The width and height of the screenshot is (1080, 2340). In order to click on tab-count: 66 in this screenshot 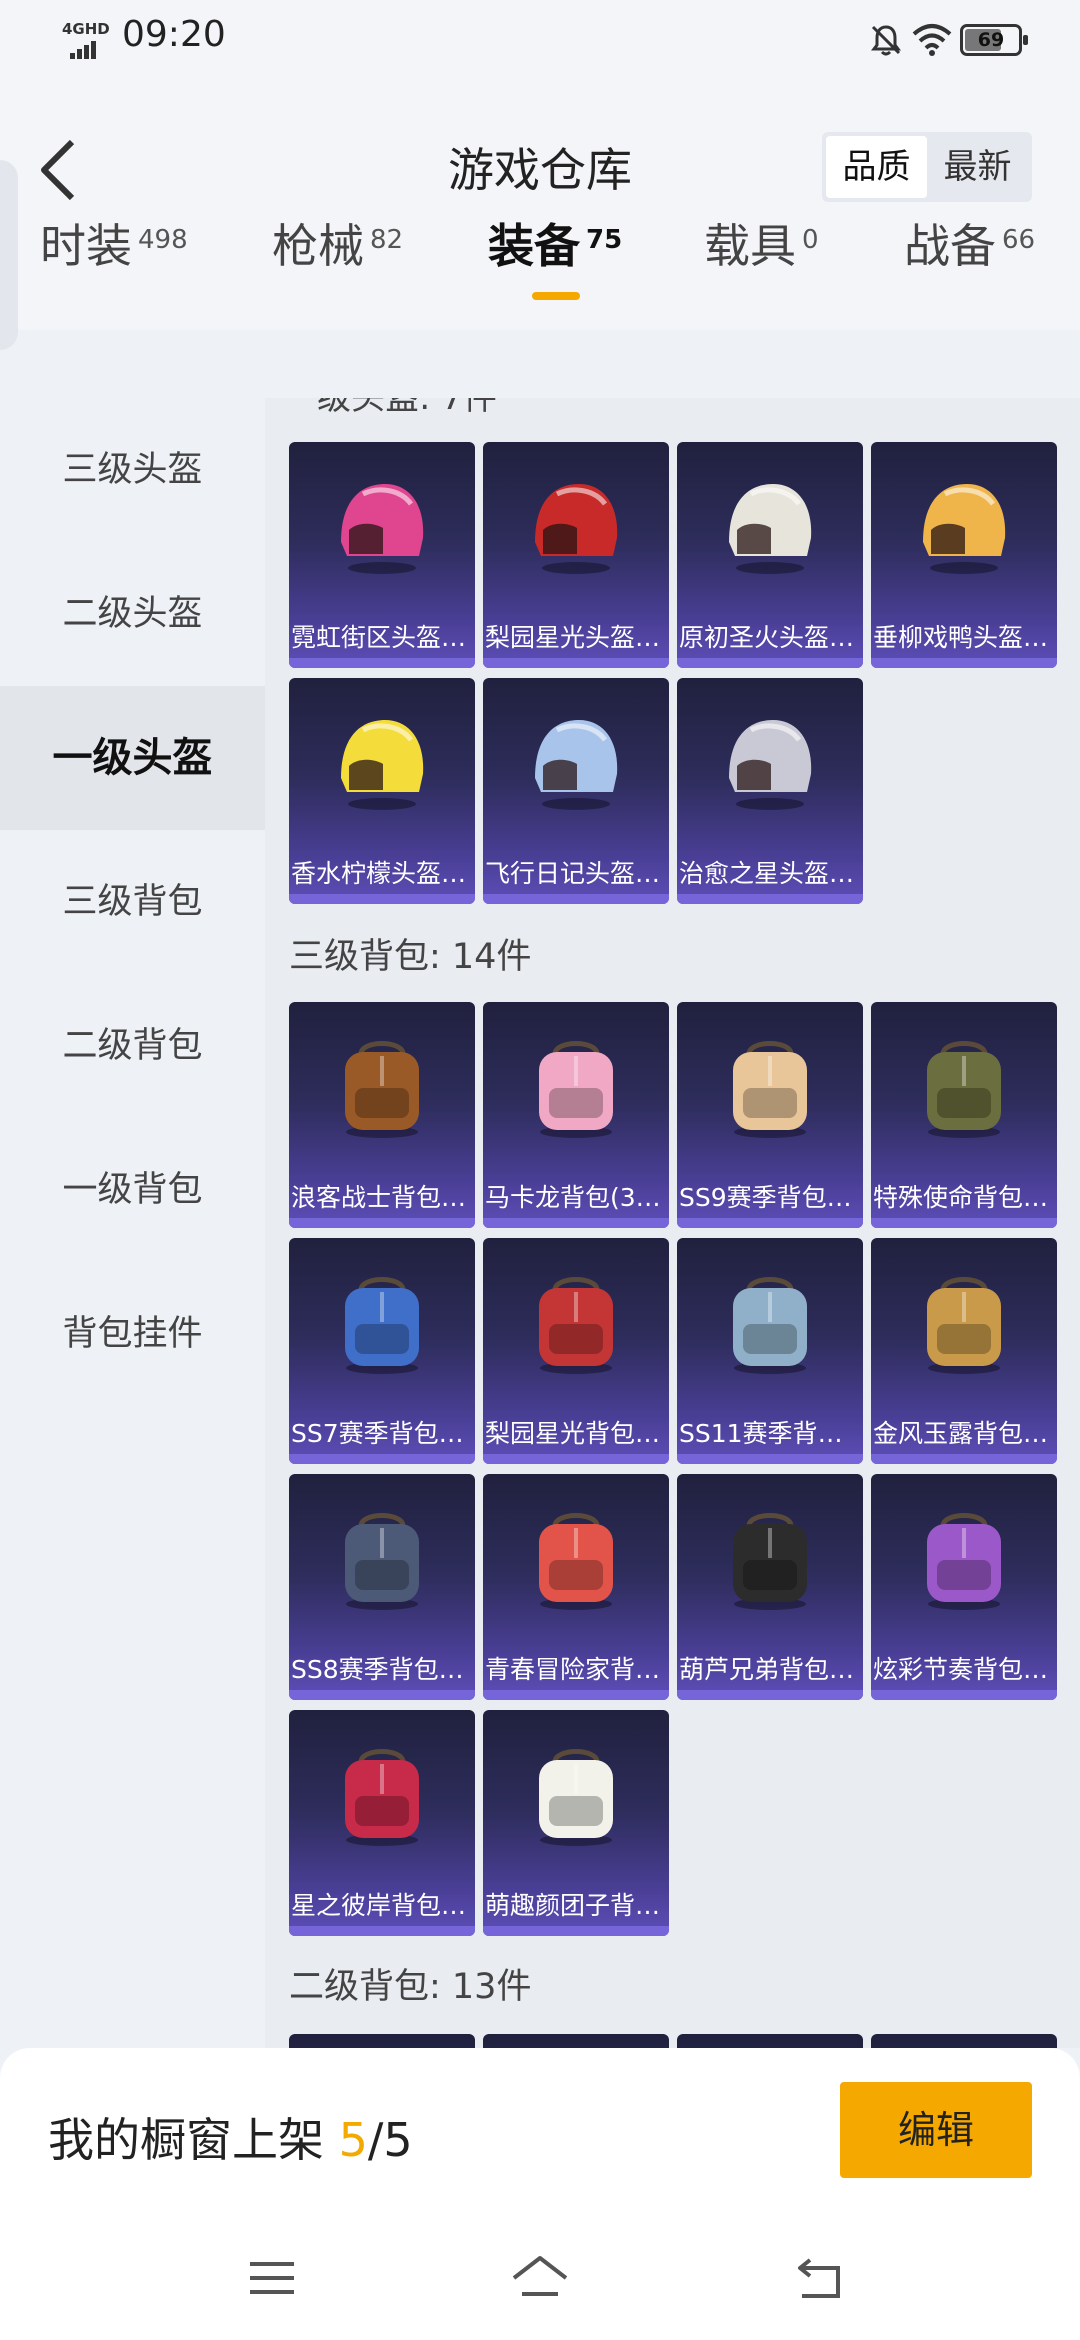, I will do `click(1019, 240)`.